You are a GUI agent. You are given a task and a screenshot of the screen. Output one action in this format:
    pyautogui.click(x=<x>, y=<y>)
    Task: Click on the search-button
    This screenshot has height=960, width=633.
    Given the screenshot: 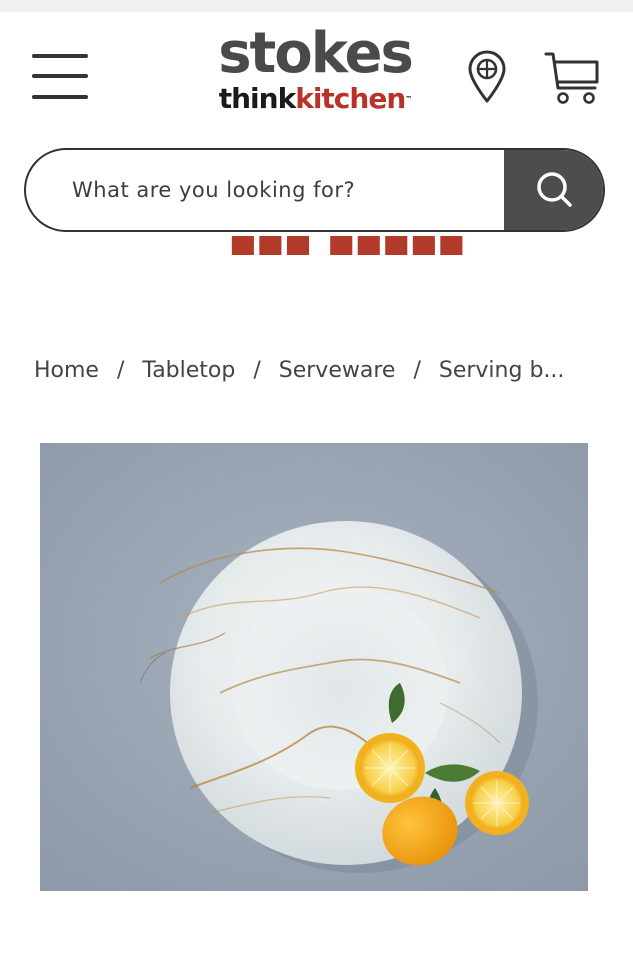 What is the action you would take?
    pyautogui.click(x=553, y=190)
    